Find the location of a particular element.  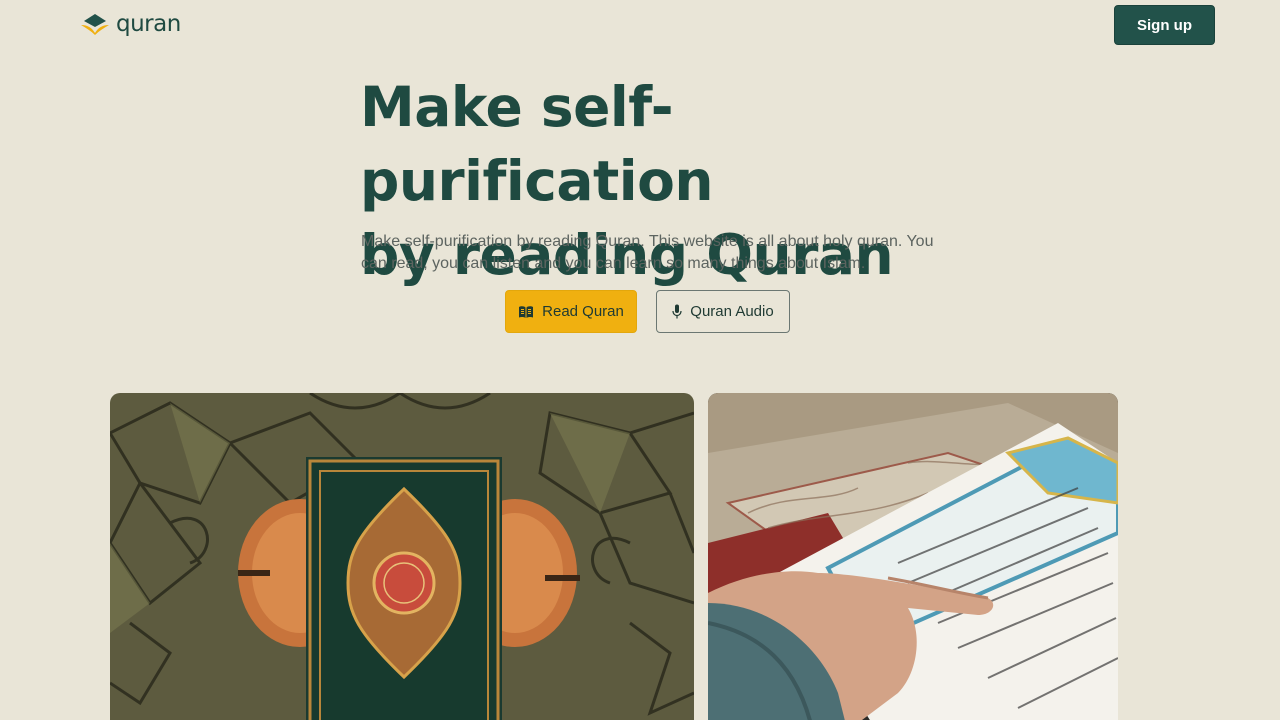

signup-button: Sign up is located at coordinates (1164, 25).